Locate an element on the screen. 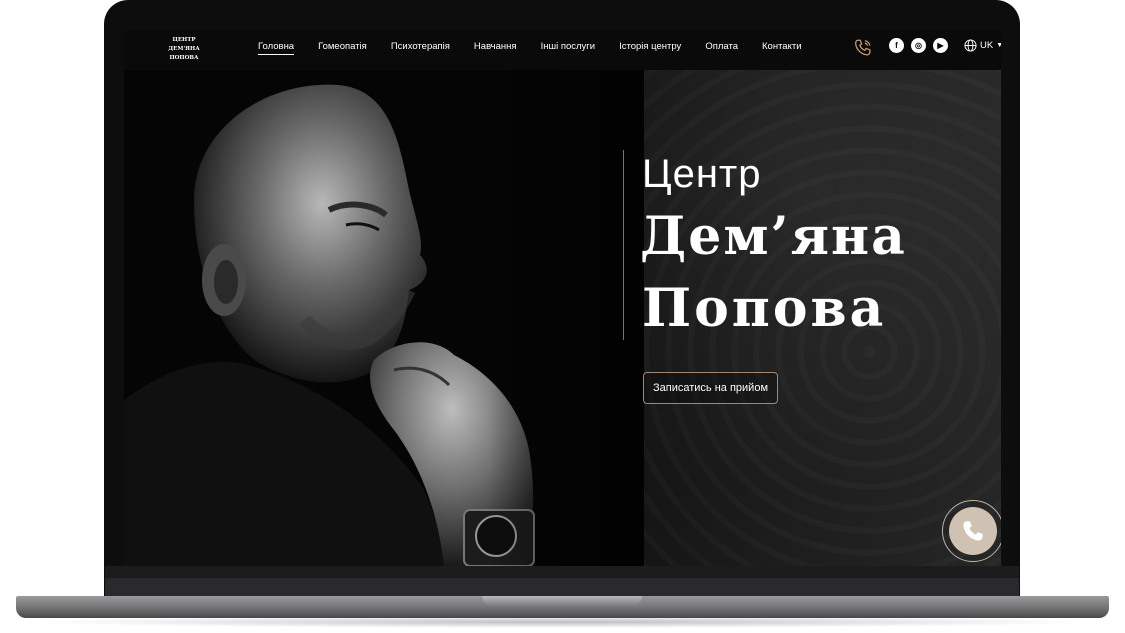 This screenshot has width=1125, height=633. nav-item-home: Головна is located at coordinates (276, 48).